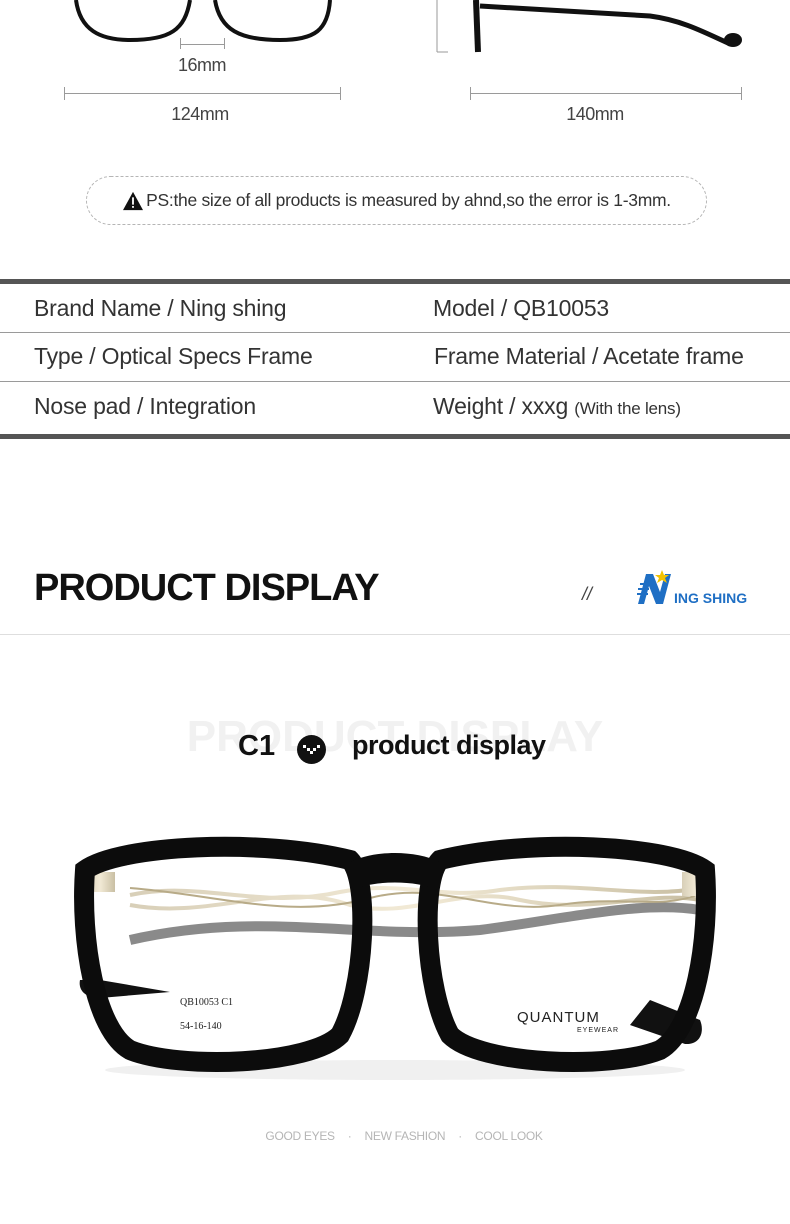 This screenshot has width=790, height=1224. I want to click on section-title: PRODUCT DISPLAY, so click(207, 588).